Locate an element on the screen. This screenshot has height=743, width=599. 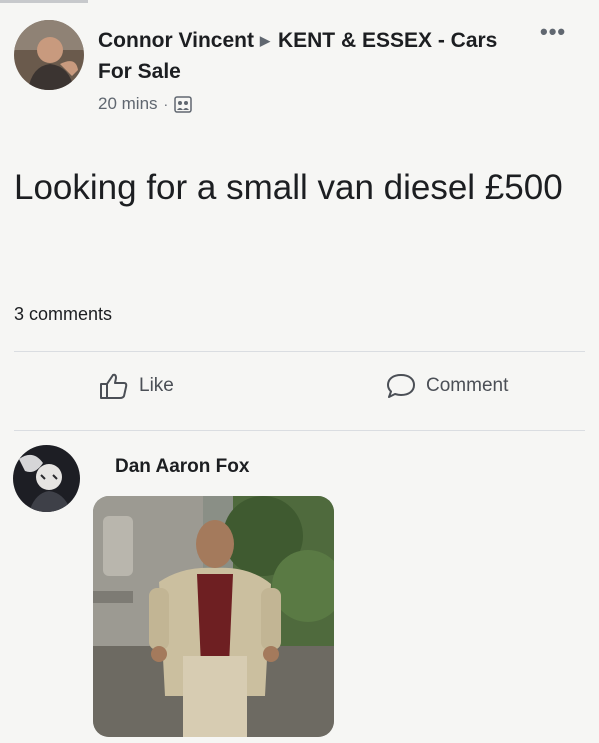
like-label: Like is located at coordinates (156, 385).